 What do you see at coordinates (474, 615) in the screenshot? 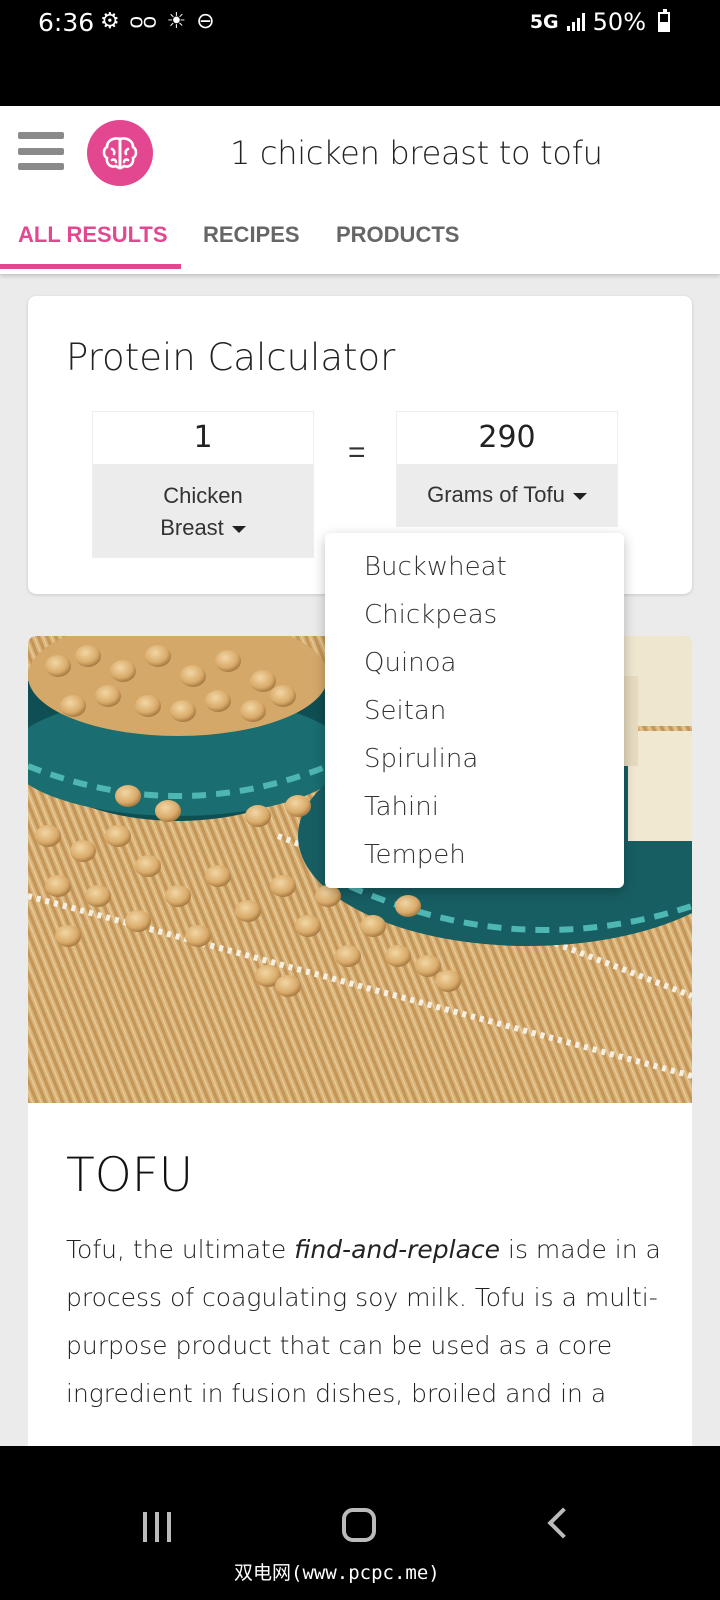
I see `dropdown-option-chickpeas: Chickpeas` at bounding box center [474, 615].